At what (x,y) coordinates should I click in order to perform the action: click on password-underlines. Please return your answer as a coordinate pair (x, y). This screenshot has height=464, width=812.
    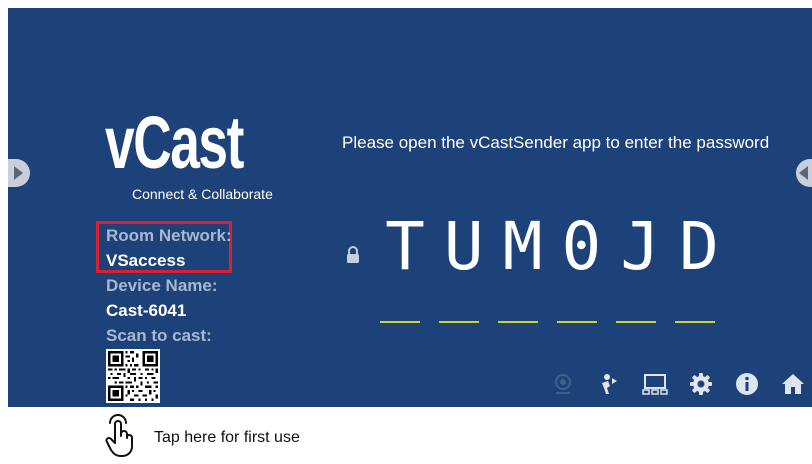
    Looking at the image, I should click on (547, 322).